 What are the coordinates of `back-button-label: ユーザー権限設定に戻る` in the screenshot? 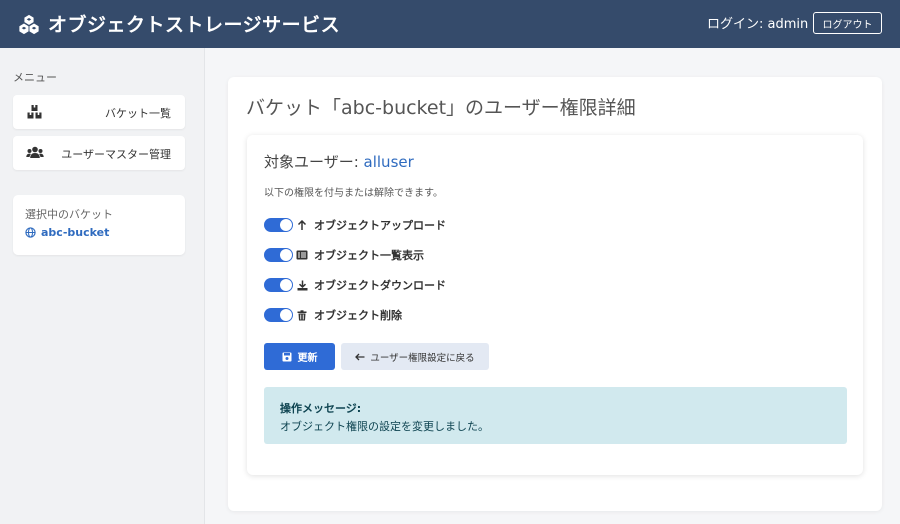 It's located at (422, 358).